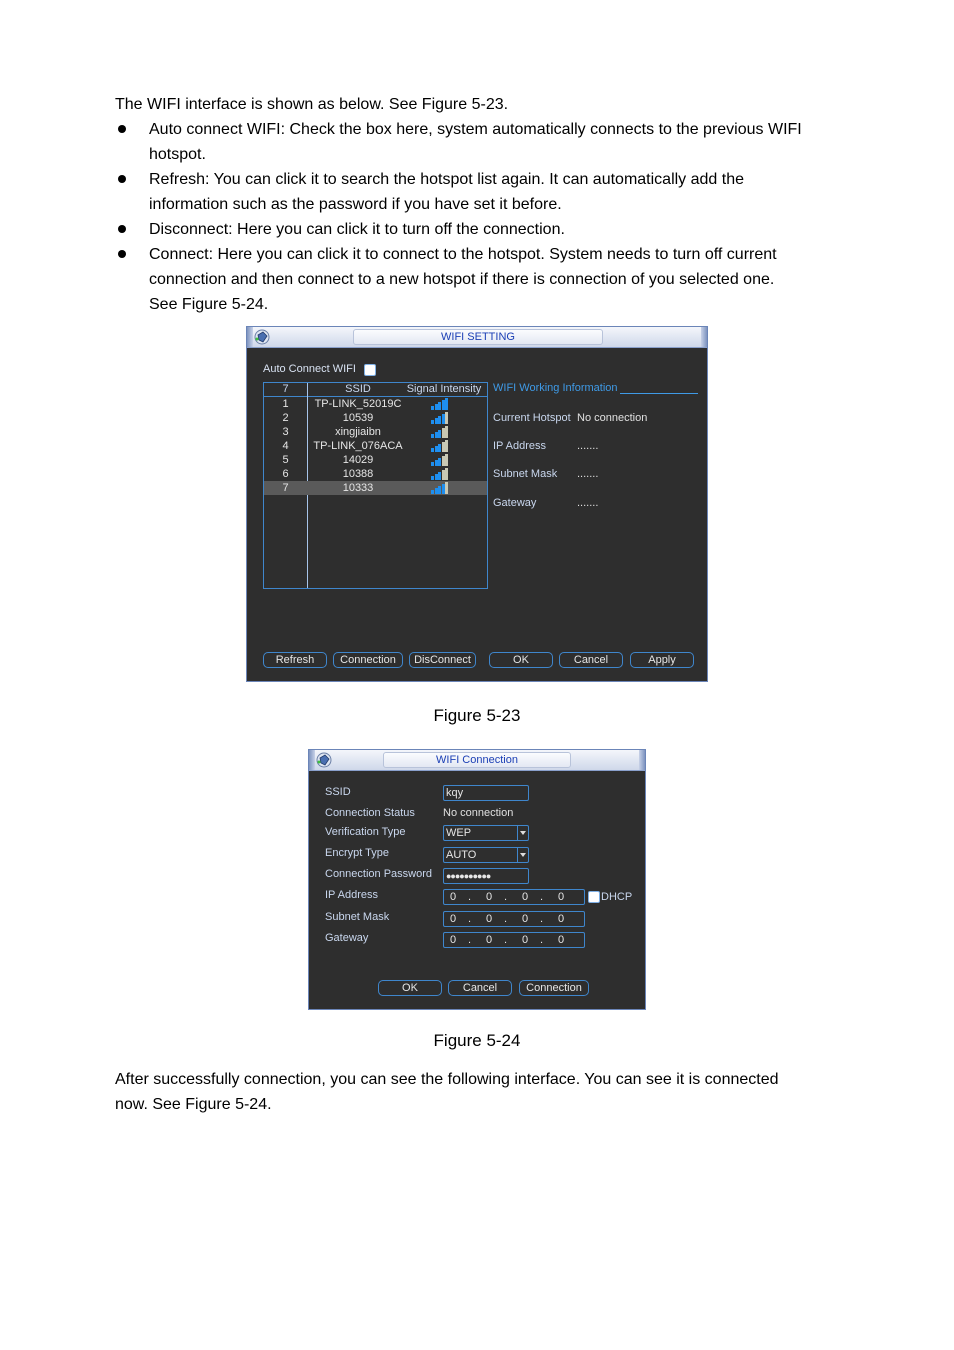 The image size is (954, 1350). Describe the element at coordinates (486, 855) in the screenshot. I see `encrypt-type-dropdown: AUTO` at that location.